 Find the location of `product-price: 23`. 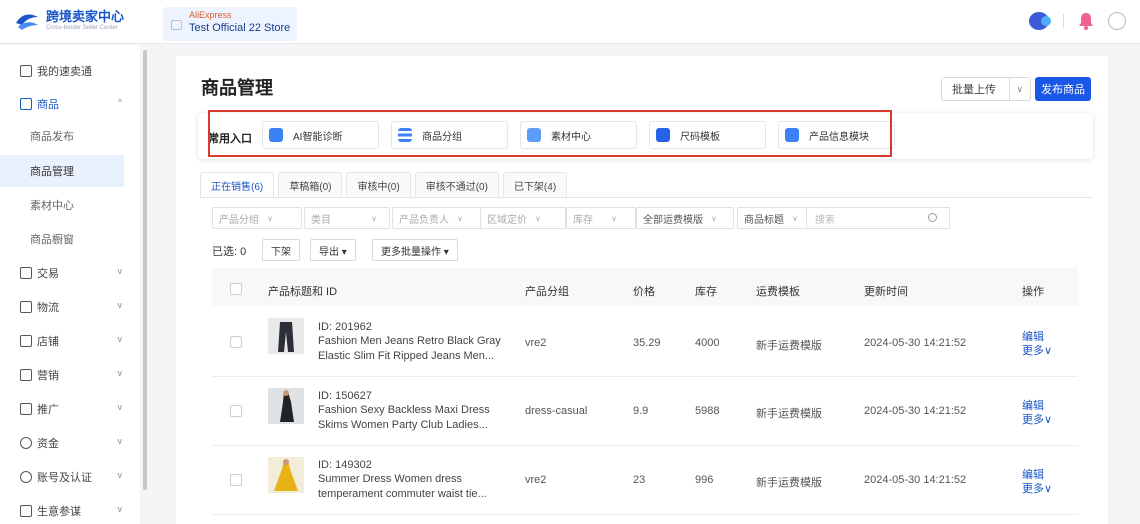

product-price: 23 is located at coordinates (639, 480).